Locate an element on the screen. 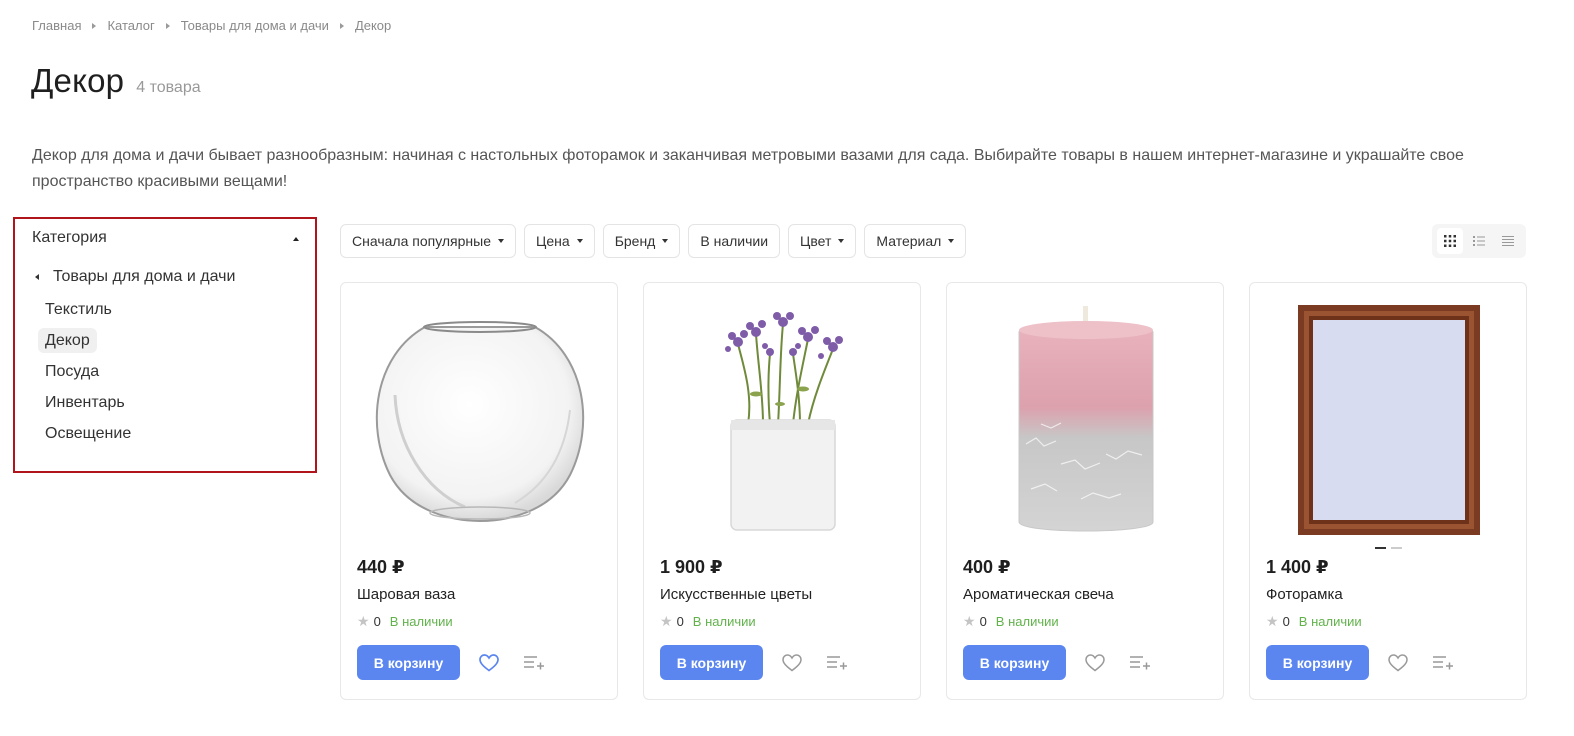  title-row: Декор 4 товара is located at coordinates (116, 81).